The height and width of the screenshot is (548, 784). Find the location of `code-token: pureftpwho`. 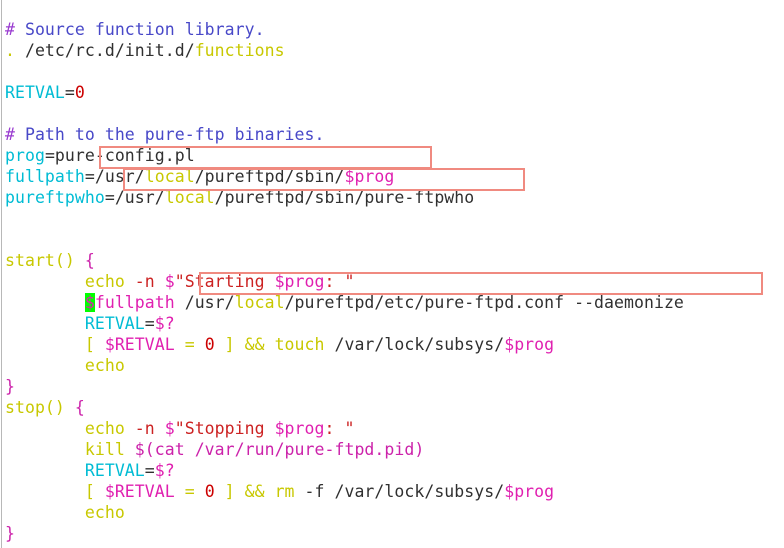

code-token: pureftpwho is located at coordinates (55, 197).